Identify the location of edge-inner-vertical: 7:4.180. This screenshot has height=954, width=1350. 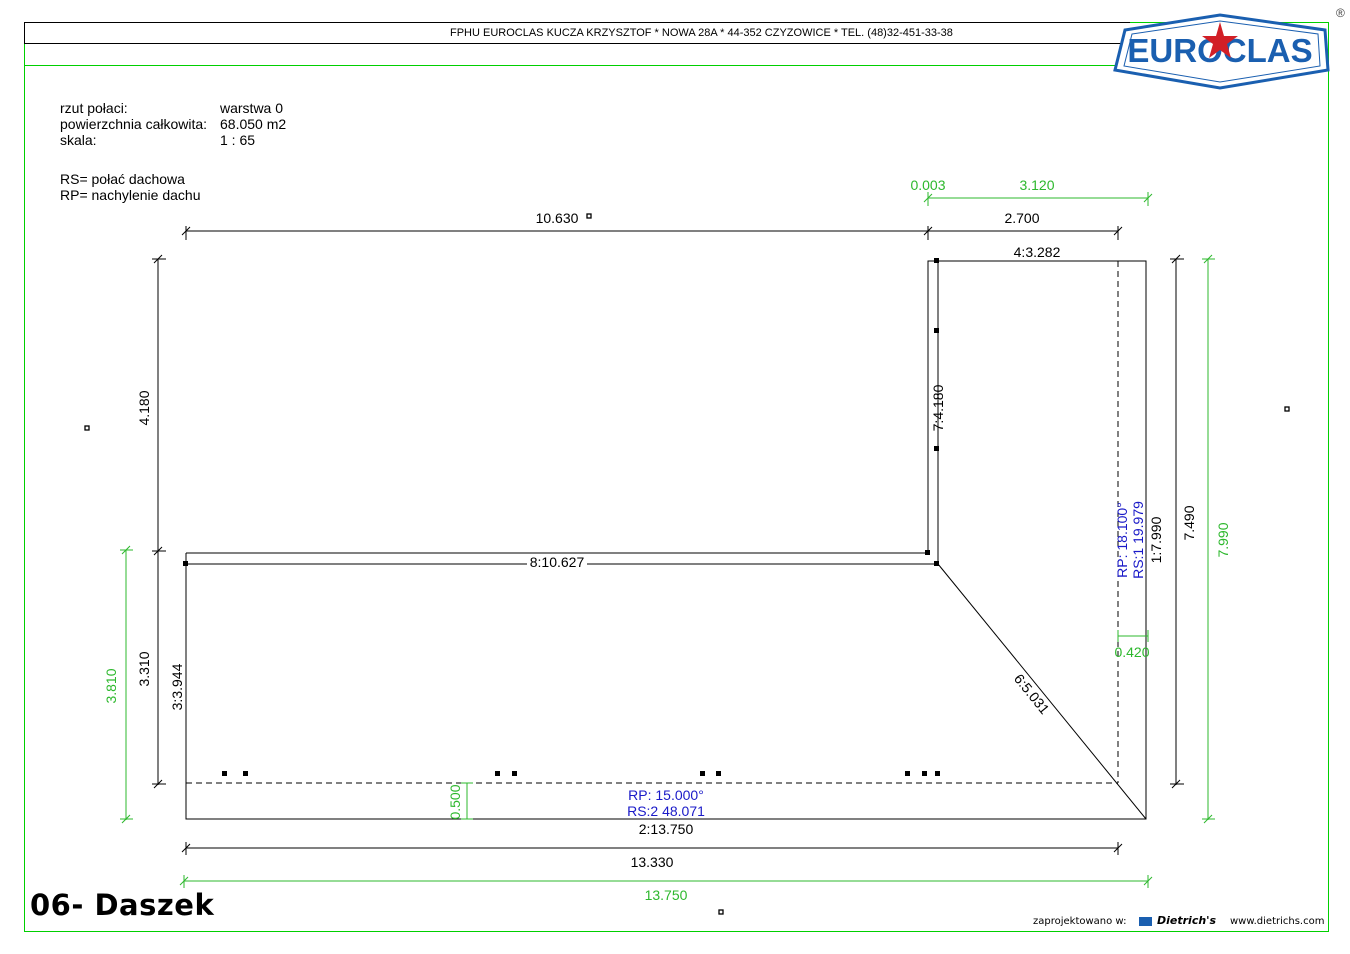
(938, 407).